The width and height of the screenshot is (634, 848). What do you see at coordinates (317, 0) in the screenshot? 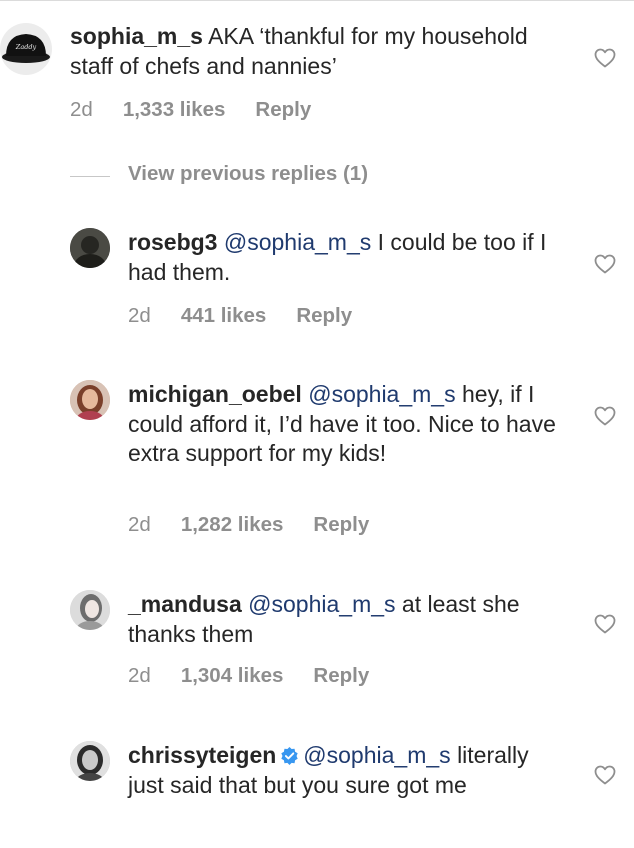
I see `top-divider` at bounding box center [317, 0].